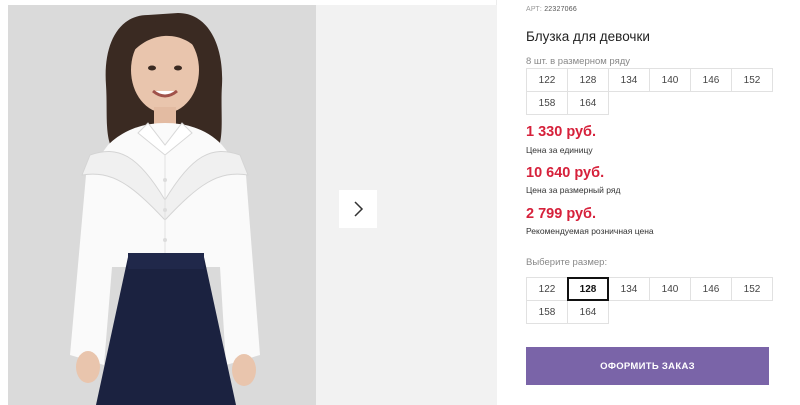 The width and height of the screenshot is (800, 405). Describe the element at coordinates (670, 289) in the screenshot. I see `size-option: 140` at that location.